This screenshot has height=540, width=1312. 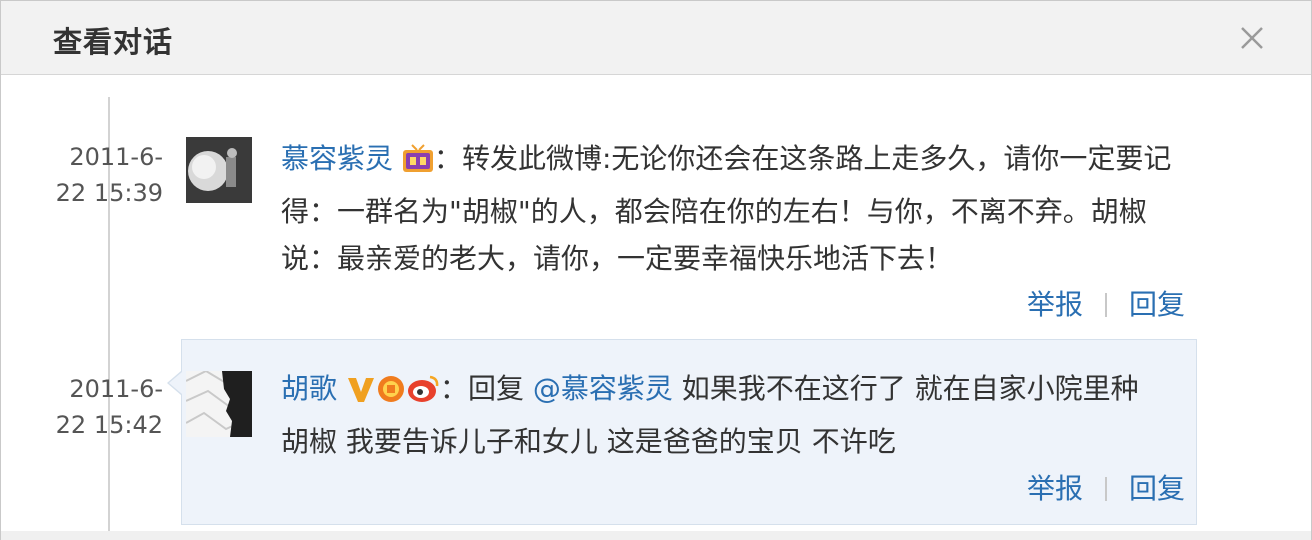 I want to click on post-text-line2: 胡椒 我要告诉儿子和女儿 这是爸爸的宝贝 不许吃, so click(x=588, y=441).